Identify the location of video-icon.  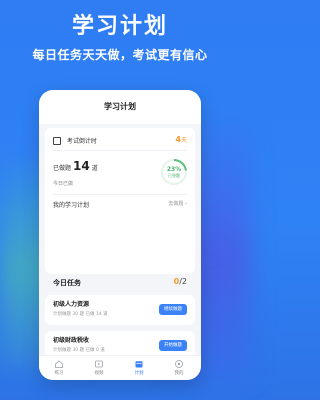
(99, 364).